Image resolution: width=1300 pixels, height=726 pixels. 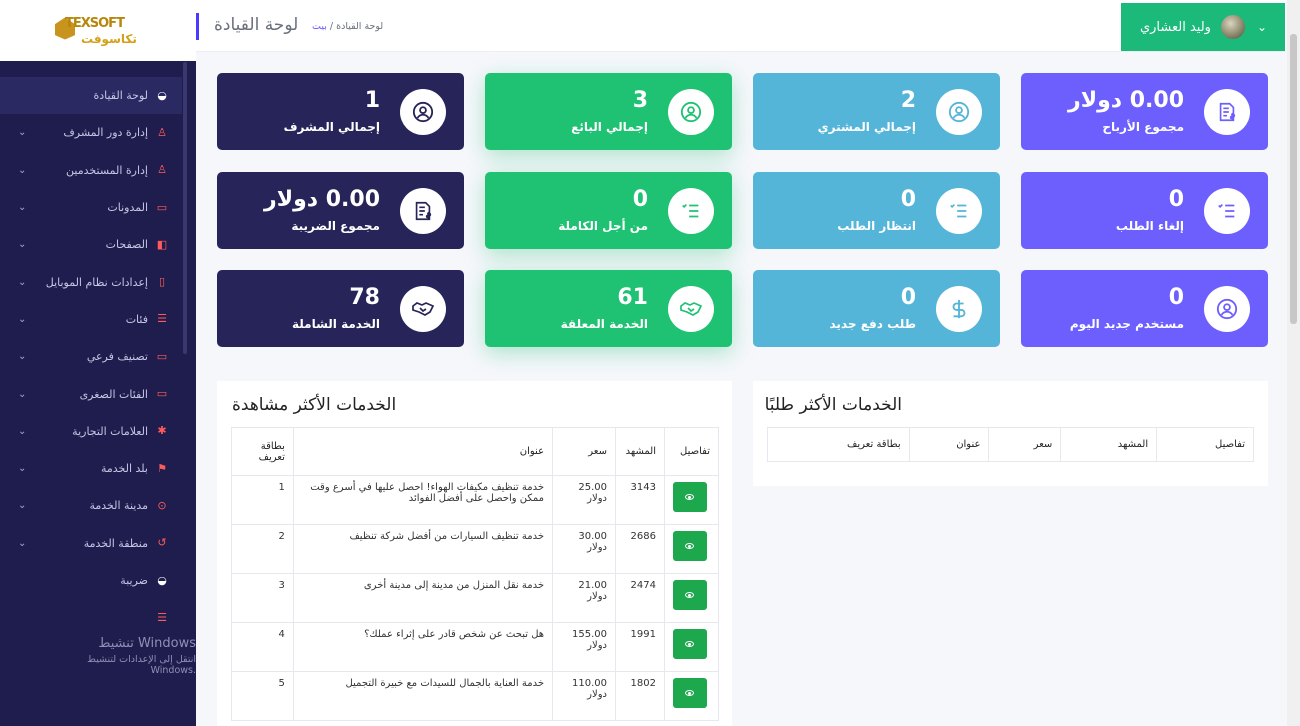 What do you see at coordinates (91, 580) in the screenshot?
I see `sidebar-item: ◒ ضريبة` at bounding box center [91, 580].